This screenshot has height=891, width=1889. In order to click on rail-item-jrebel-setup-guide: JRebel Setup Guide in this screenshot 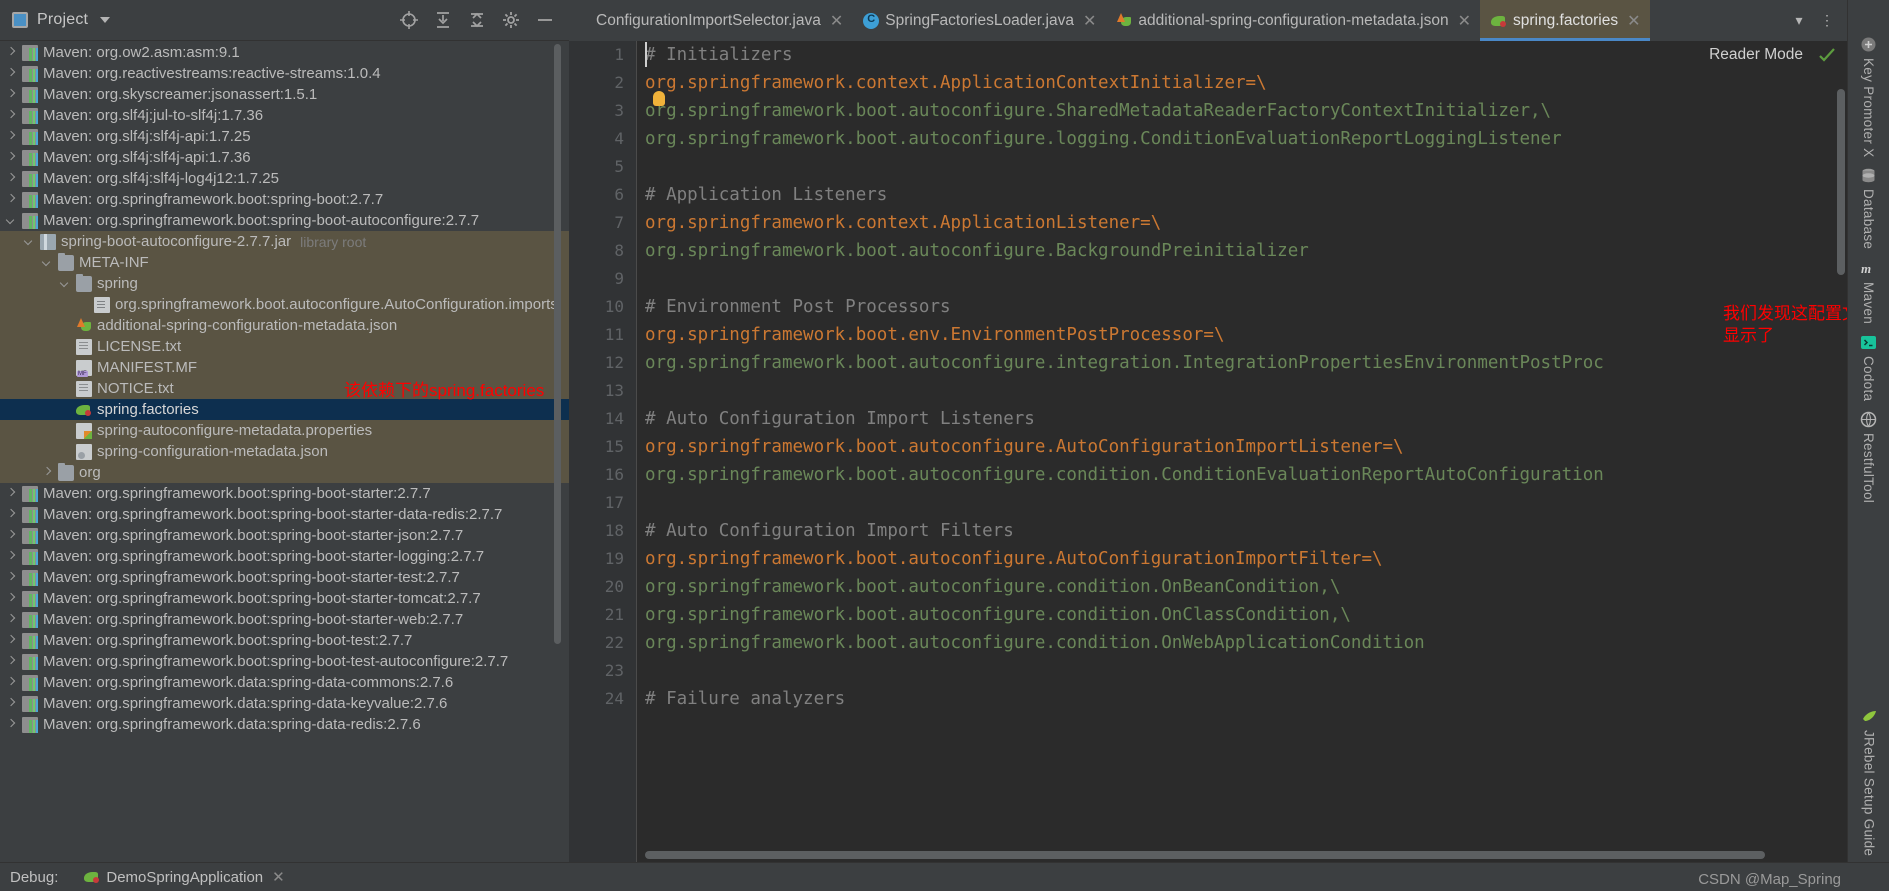, I will do `click(1868, 782)`.